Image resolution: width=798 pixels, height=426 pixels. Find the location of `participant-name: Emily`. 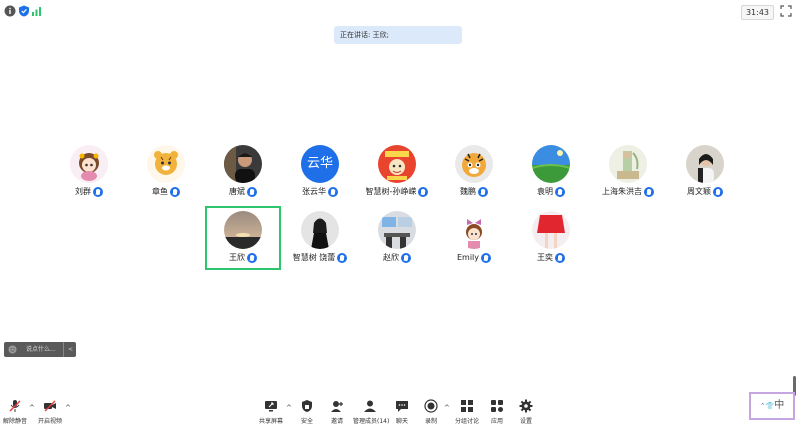

participant-name: Emily is located at coordinates (468, 257).